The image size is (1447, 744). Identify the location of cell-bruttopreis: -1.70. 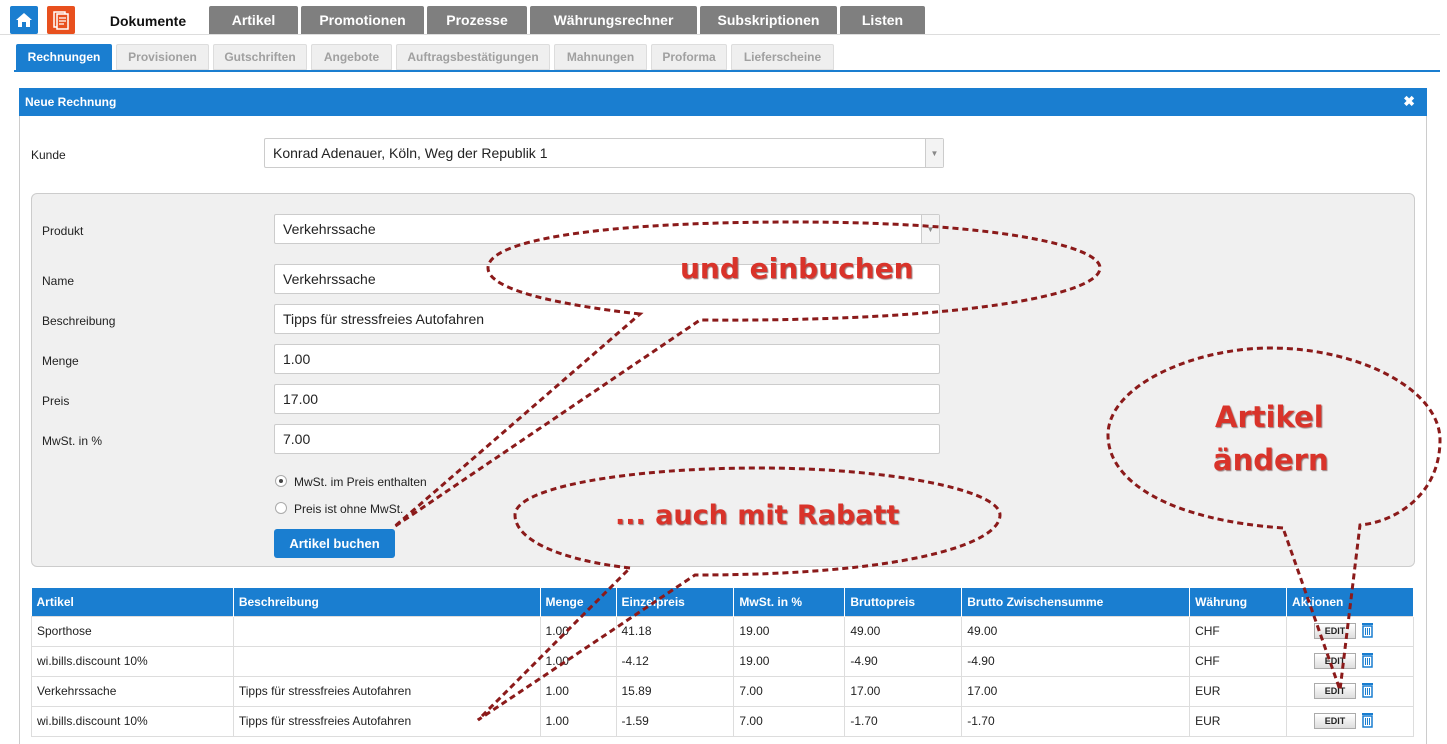
(903, 721).